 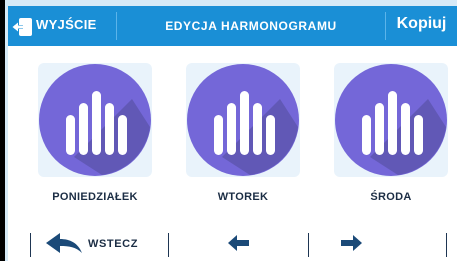 I want to click on exit-button: WYJŚCIE, so click(x=62, y=26).